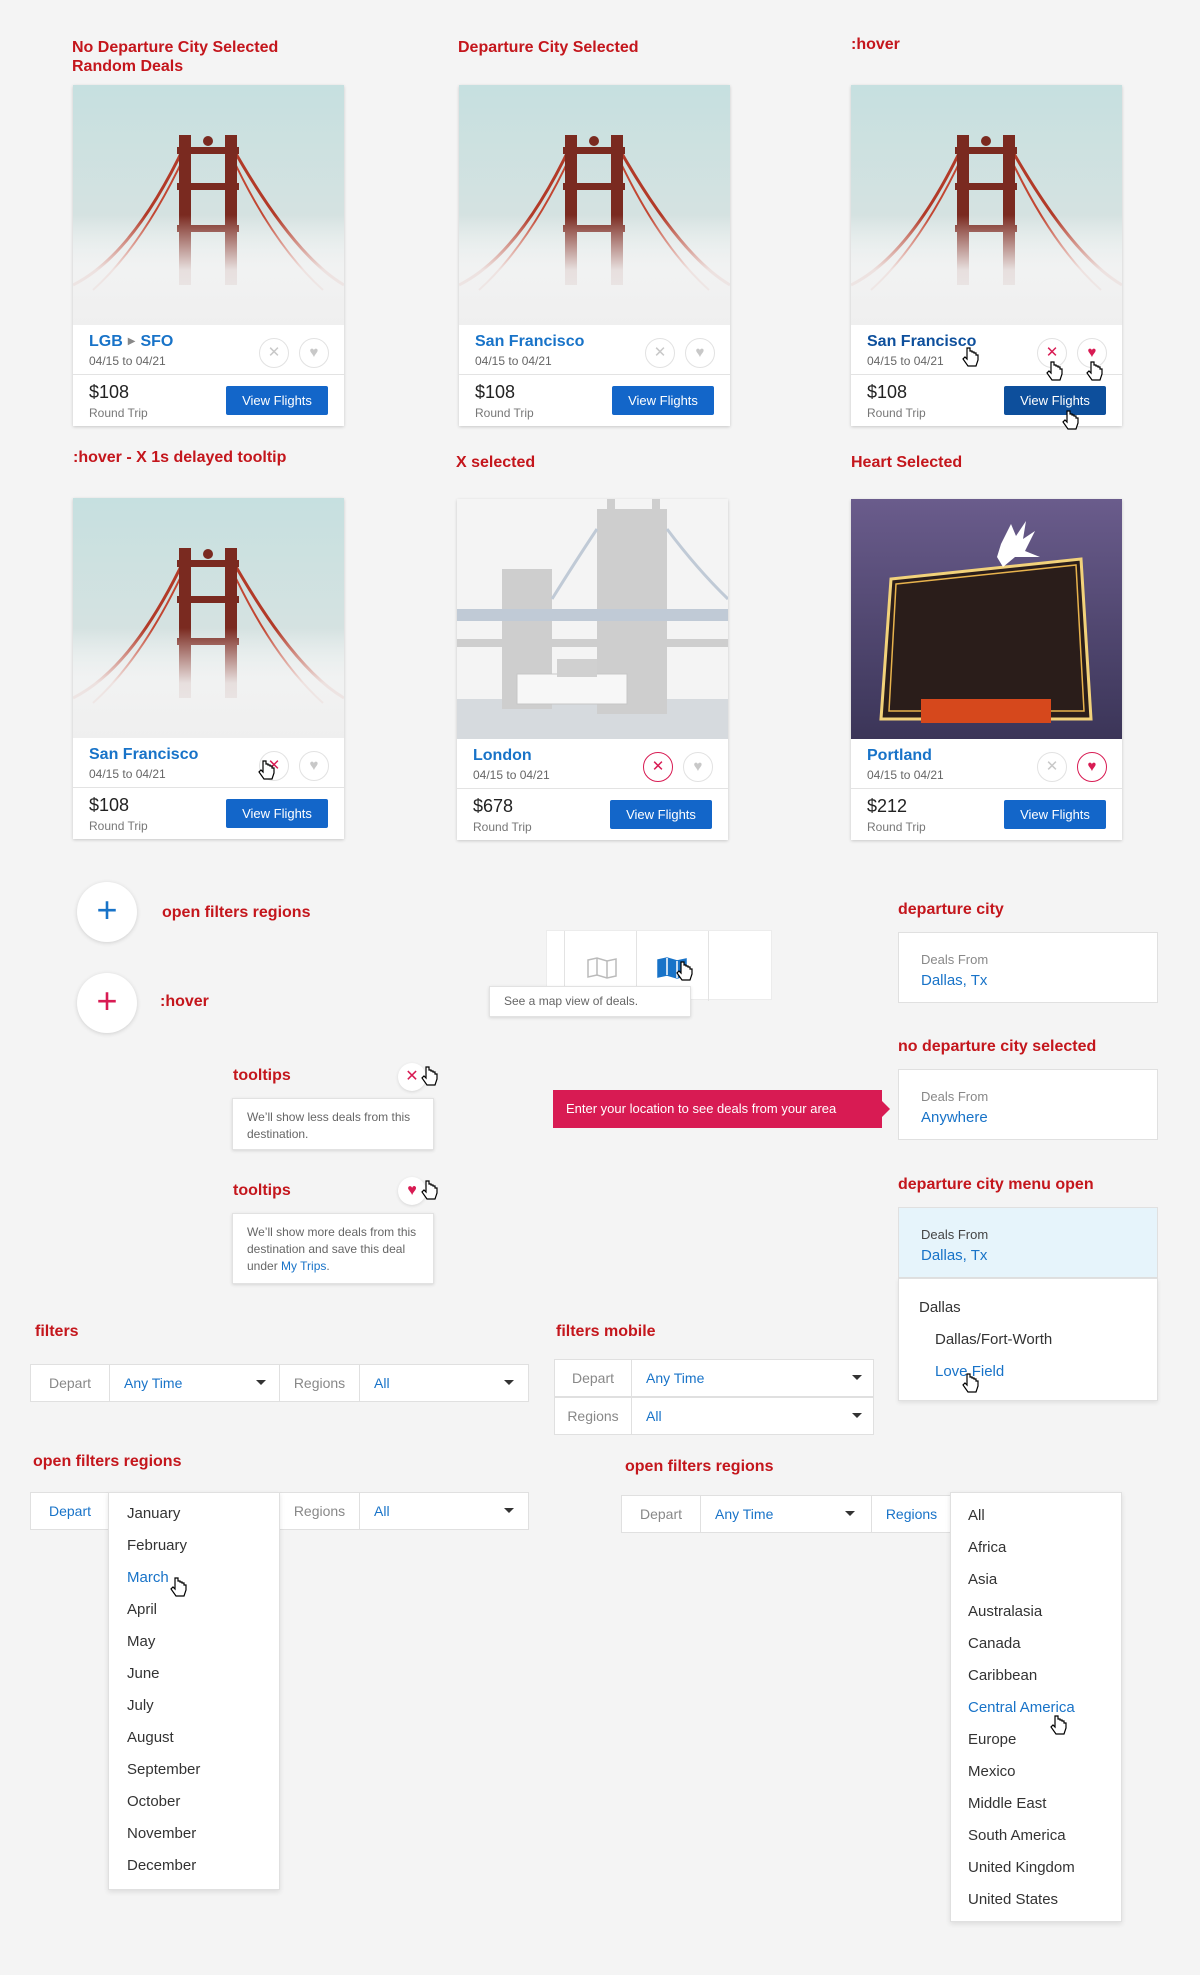 This screenshot has height=1975, width=1200. I want to click on depart-label-active: Depart, so click(70, 1511).